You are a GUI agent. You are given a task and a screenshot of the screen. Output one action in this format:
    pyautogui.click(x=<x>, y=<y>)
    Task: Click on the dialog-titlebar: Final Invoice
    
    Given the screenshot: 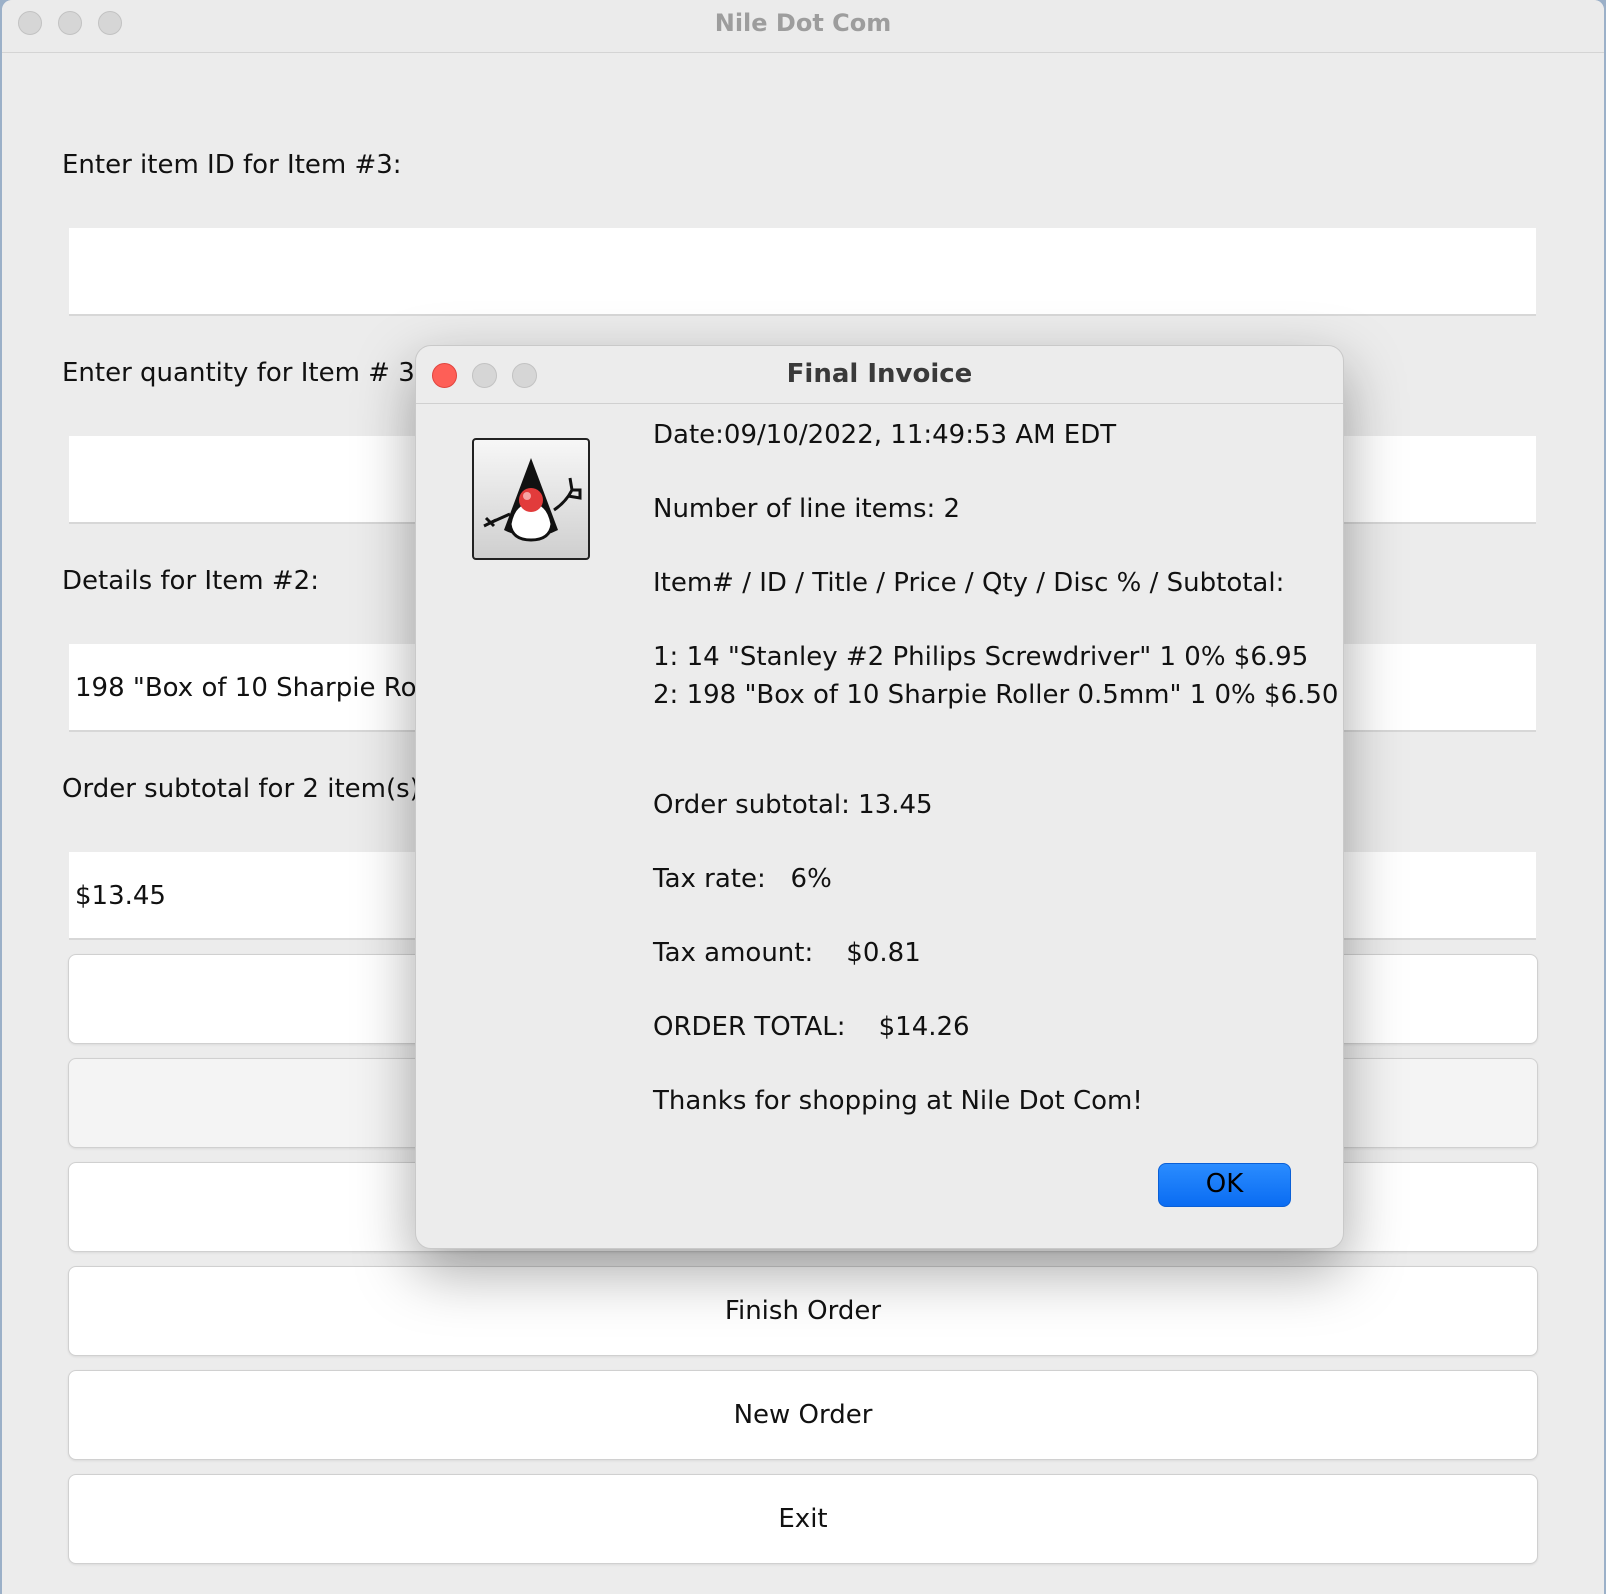 What is the action you would take?
    pyautogui.click(x=879, y=375)
    